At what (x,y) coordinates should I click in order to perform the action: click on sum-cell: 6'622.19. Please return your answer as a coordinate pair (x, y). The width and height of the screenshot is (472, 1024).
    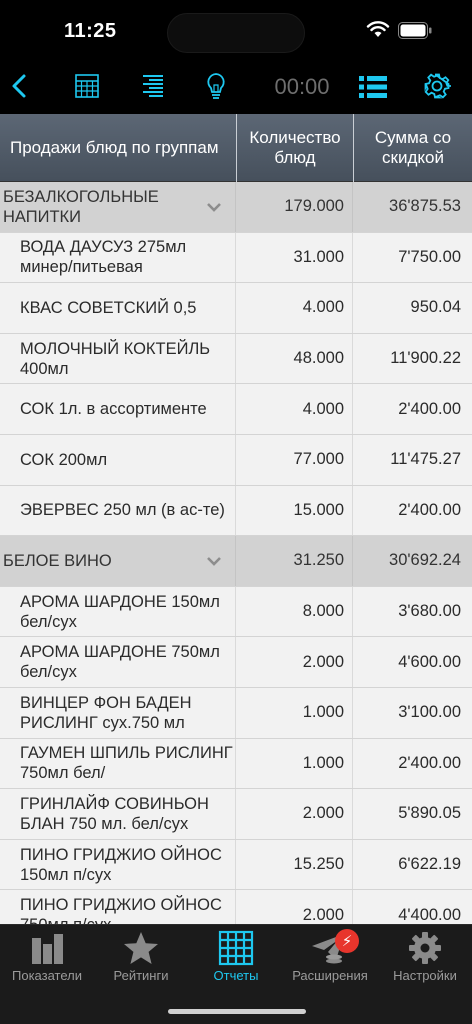
    Looking at the image, I should click on (429, 864).